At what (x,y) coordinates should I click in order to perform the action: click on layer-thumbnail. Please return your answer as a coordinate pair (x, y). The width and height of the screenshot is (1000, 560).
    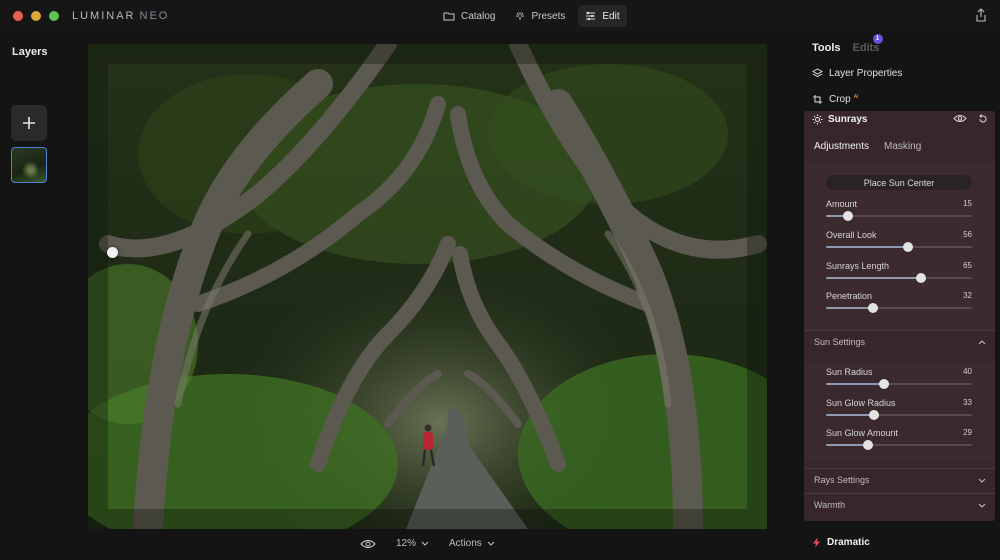
    Looking at the image, I should click on (29, 165).